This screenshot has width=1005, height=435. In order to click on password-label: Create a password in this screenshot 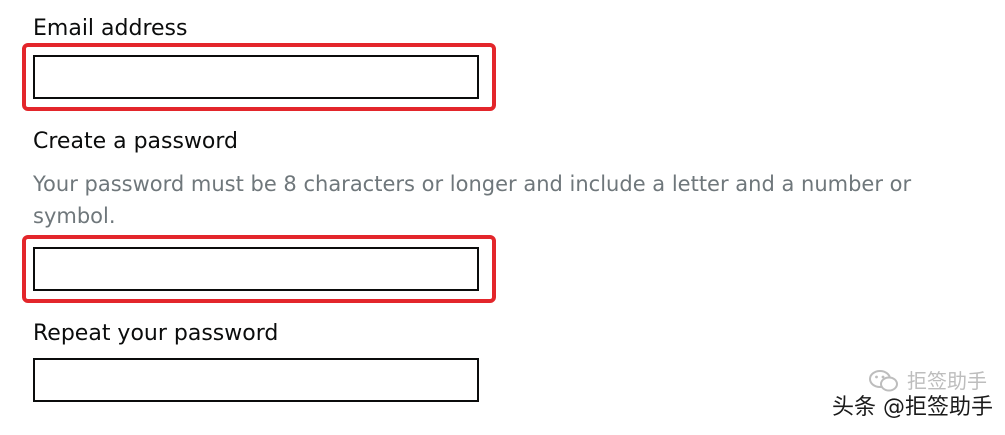, I will do `click(136, 141)`.